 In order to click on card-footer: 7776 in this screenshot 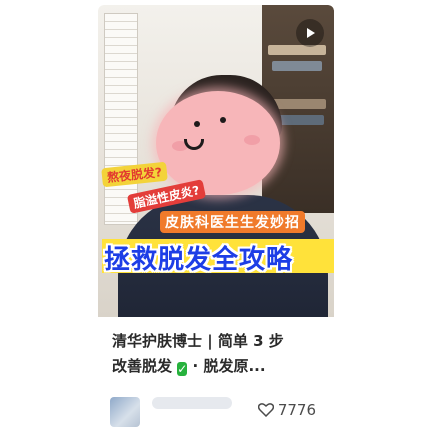, I will do `click(217, 411)`.